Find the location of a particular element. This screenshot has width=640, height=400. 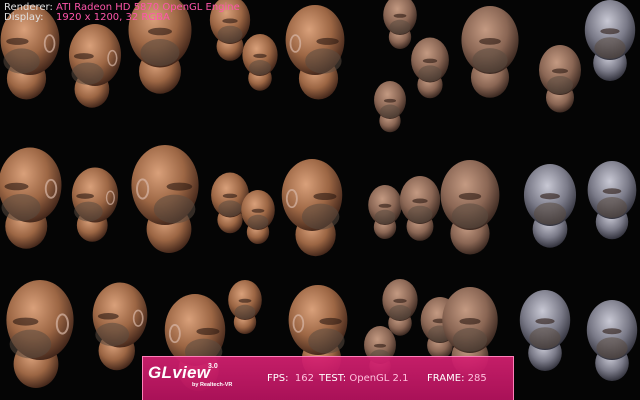

logo-byline: by Realtech-VR is located at coordinates (212, 385).